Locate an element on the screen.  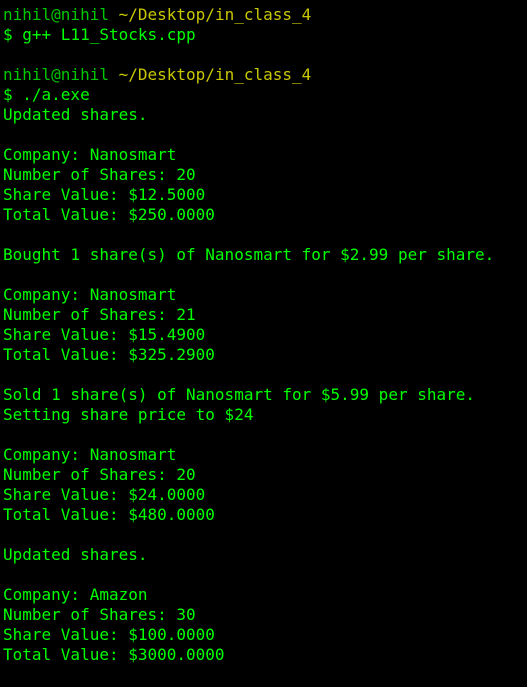
output-line: Total Value: $3000.0000 is located at coordinates (114, 654).